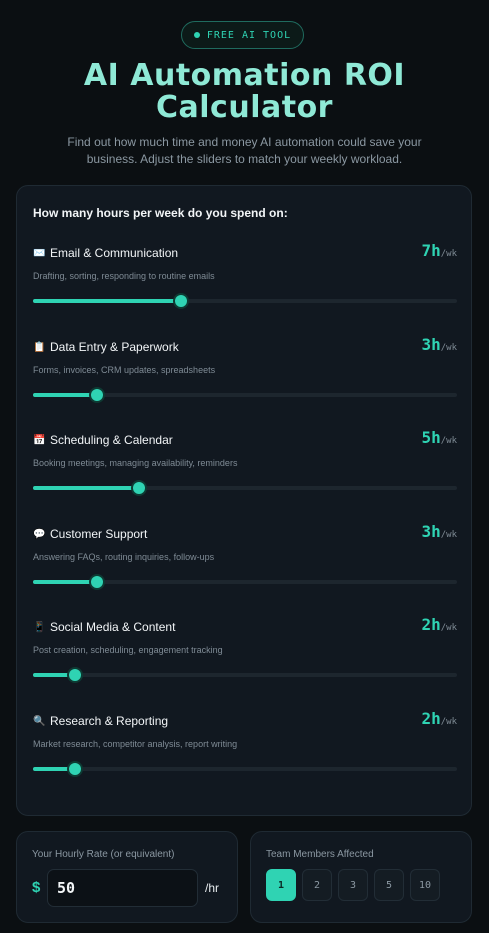  Describe the element at coordinates (39, 534) in the screenshot. I see `speech-bubble-icon: 💬` at that location.